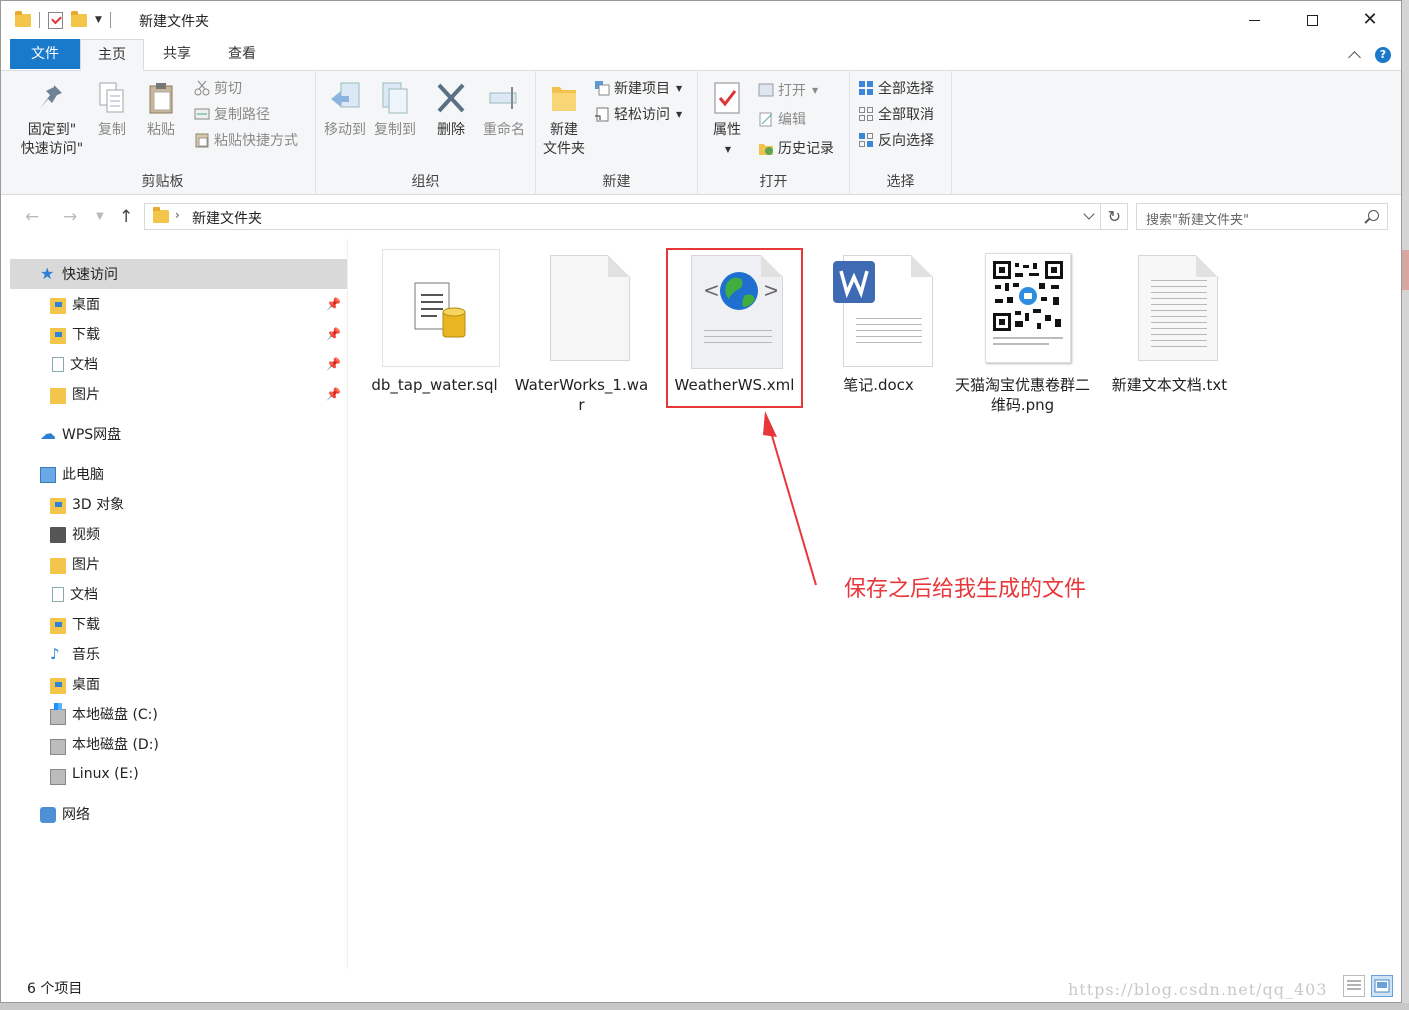  I want to click on paste-shortcut-button: 粘贴快捷方式, so click(246, 140).